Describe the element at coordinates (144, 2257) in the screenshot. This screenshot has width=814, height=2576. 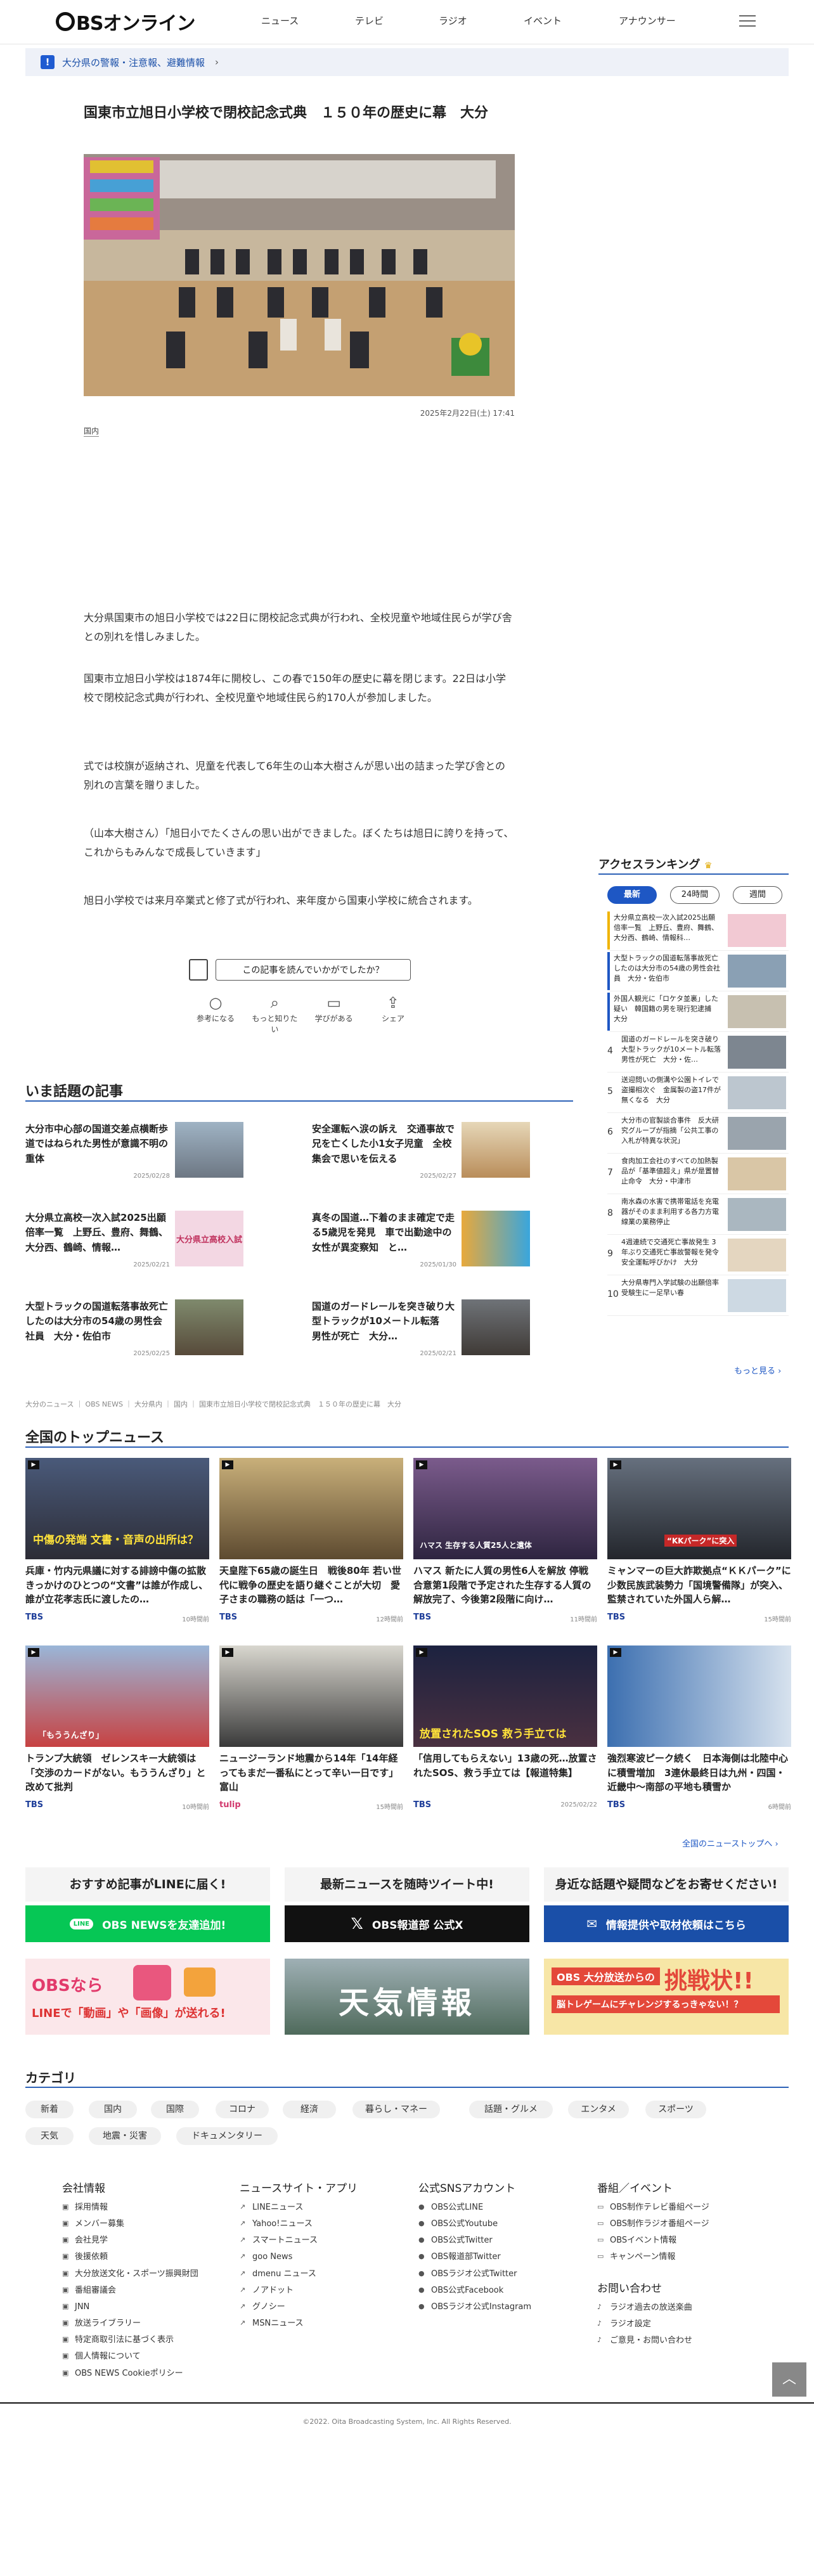
I see `footer-link: ▣ 後援依頼` at that location.